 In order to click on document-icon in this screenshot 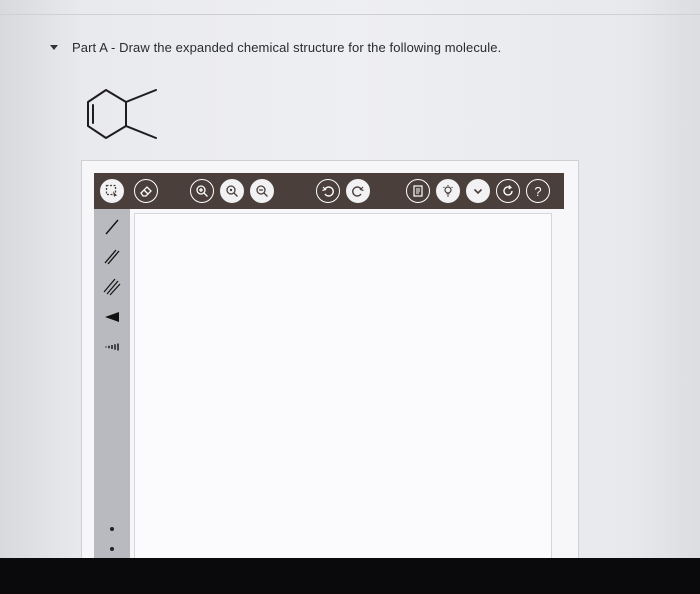, I will do `click(418, 191)`.